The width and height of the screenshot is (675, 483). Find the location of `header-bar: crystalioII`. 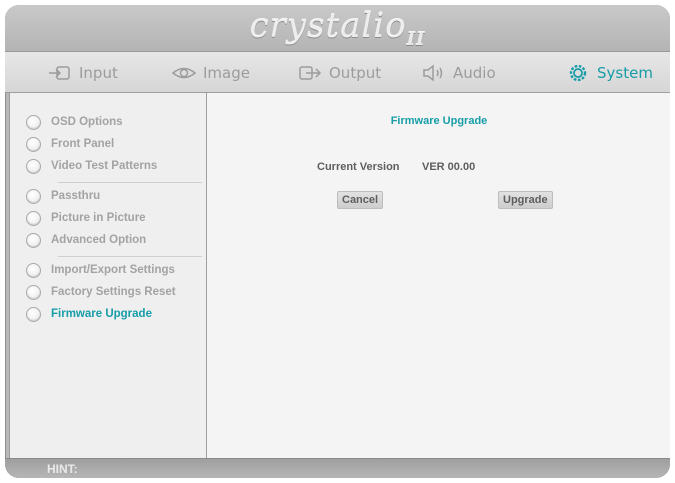

header-bar: crystalioII is located at coordinates (337, 28).